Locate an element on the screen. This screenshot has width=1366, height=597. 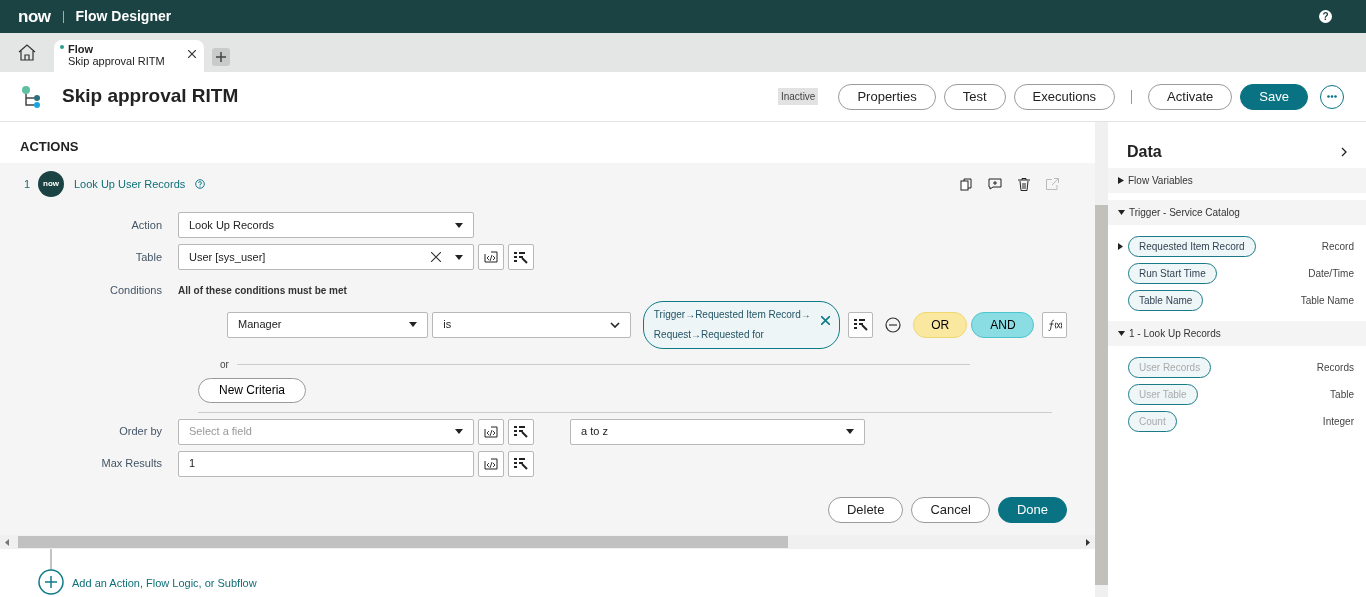
tab-title: Skip approval RITM is located at coordinates (117, 61).